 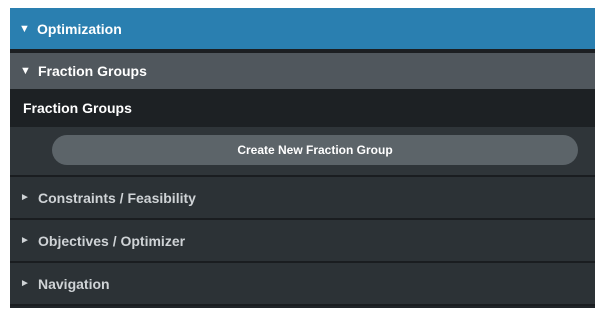 I want to click on section-label: Objectives / Optimizer, so click(x=112, y=240).